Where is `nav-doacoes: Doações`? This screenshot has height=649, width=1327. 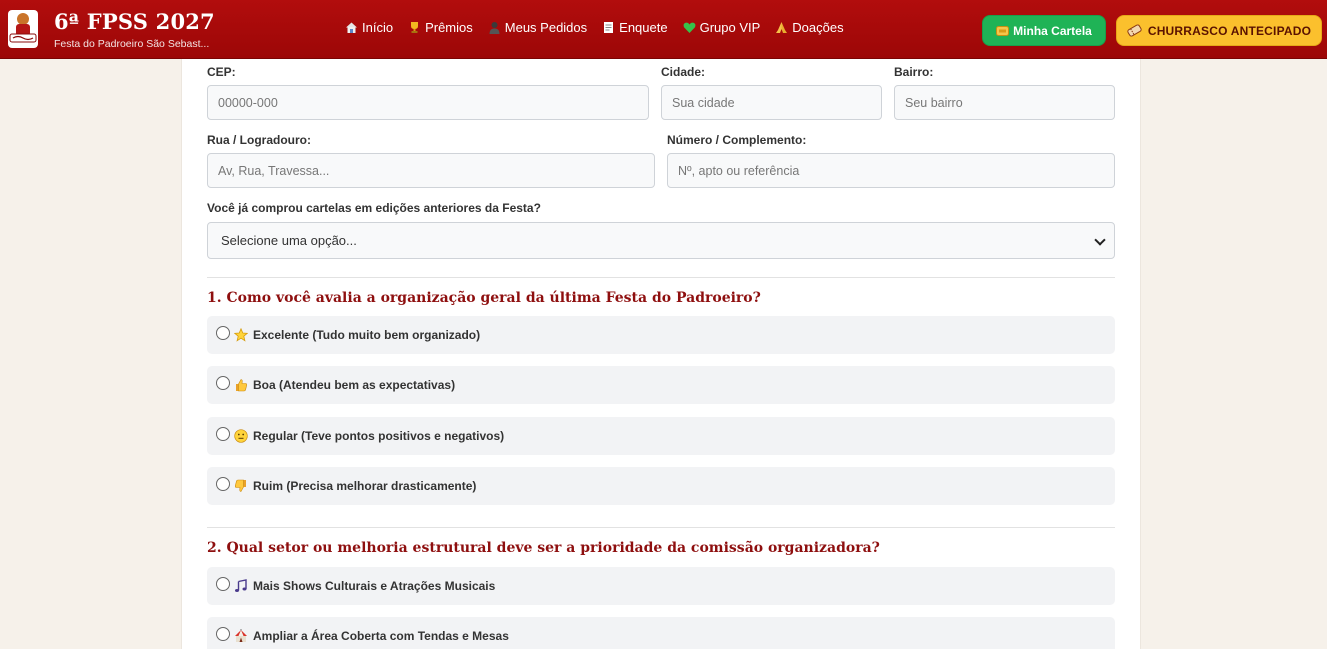
nav-doacoes: Doações is located at coordinates (809, 27).